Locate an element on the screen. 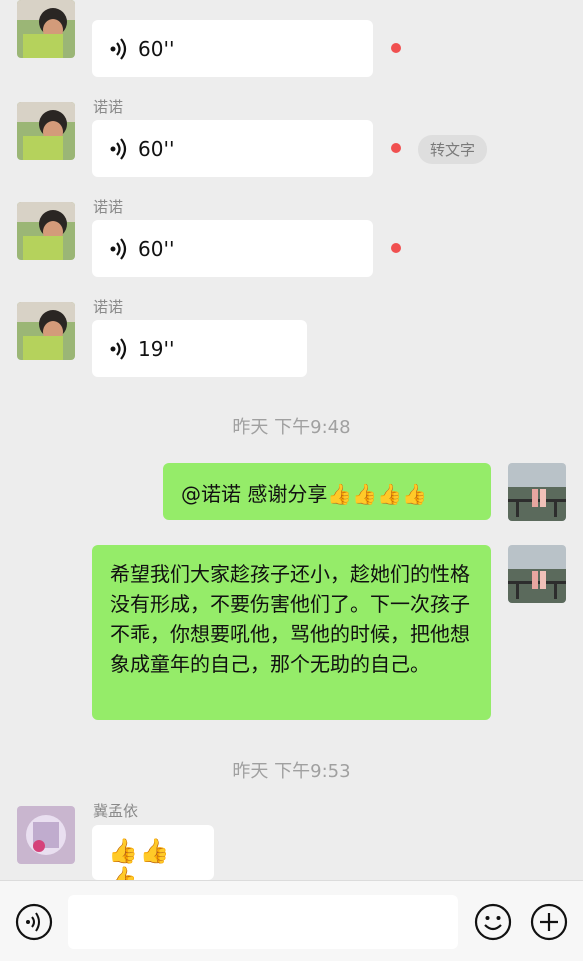 Image resolution: width=583 pixels, height=961 pixels. incoming-message: 👍👍👍 is located at coordinates (153, 852).